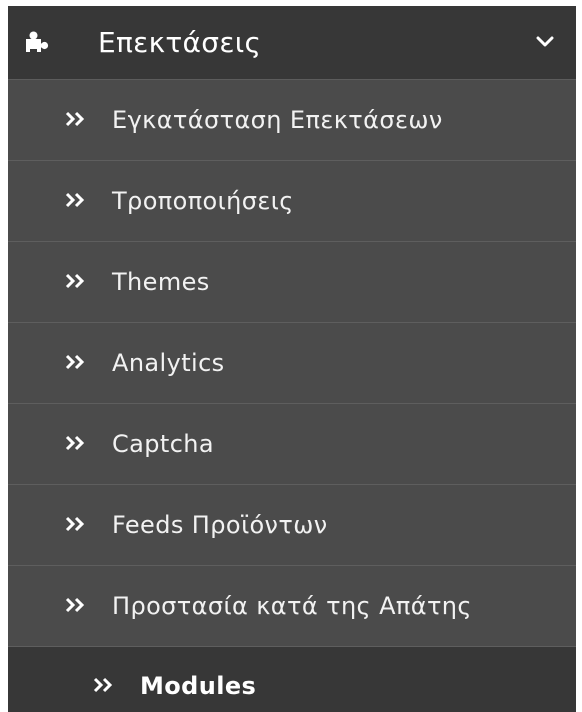 The width and height of the screenshot is (582, 712). Describe the element at coordinates (203, 201) in the screenshot. I see `submenu-item-label: Τροποποιήσεις` at that location.